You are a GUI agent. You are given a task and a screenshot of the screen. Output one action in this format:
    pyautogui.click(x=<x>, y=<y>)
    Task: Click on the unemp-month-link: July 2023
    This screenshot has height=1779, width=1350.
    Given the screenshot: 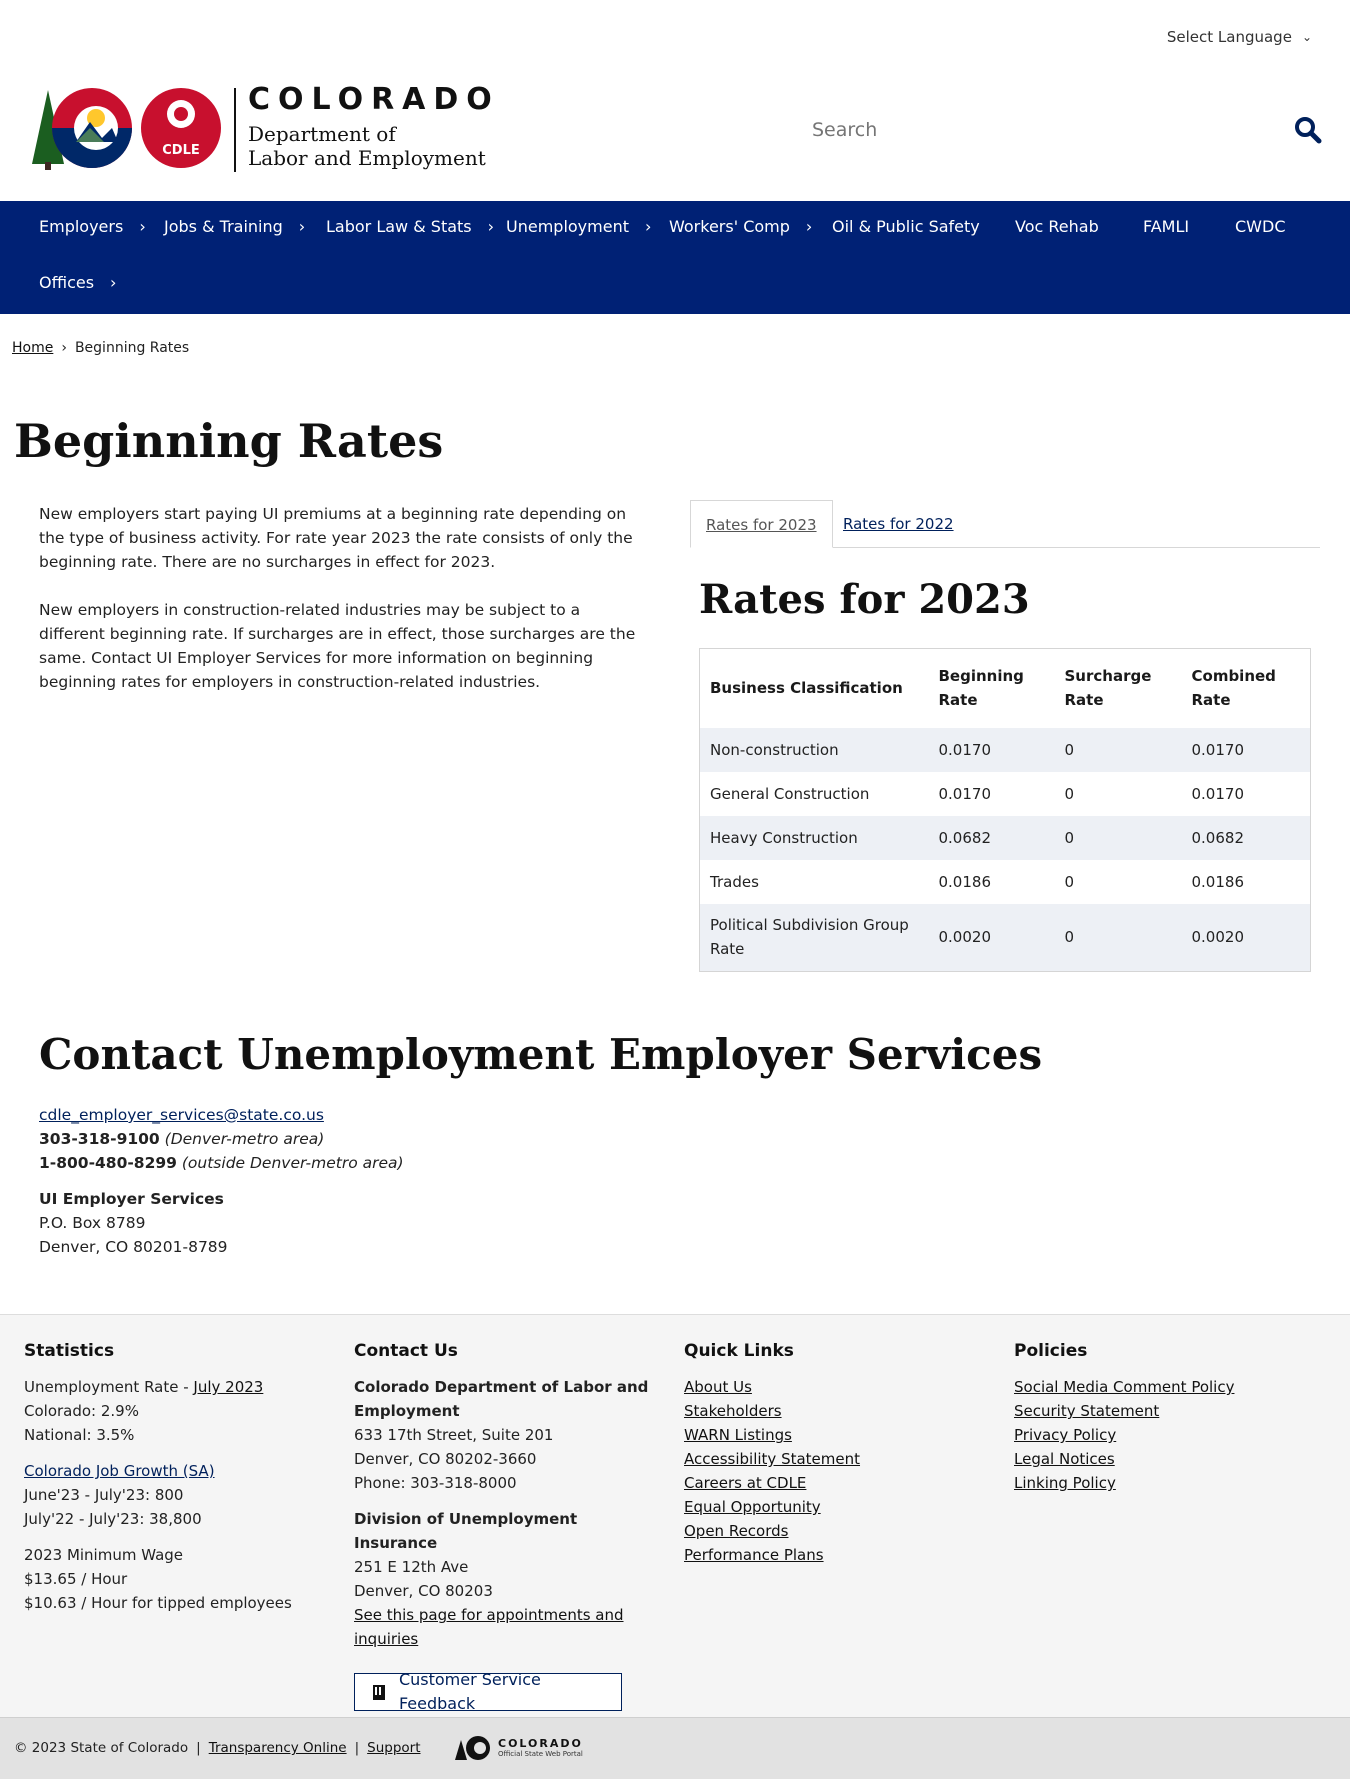 What is the action you would take?
    pyautogui.click(x=228, y=1387)
    